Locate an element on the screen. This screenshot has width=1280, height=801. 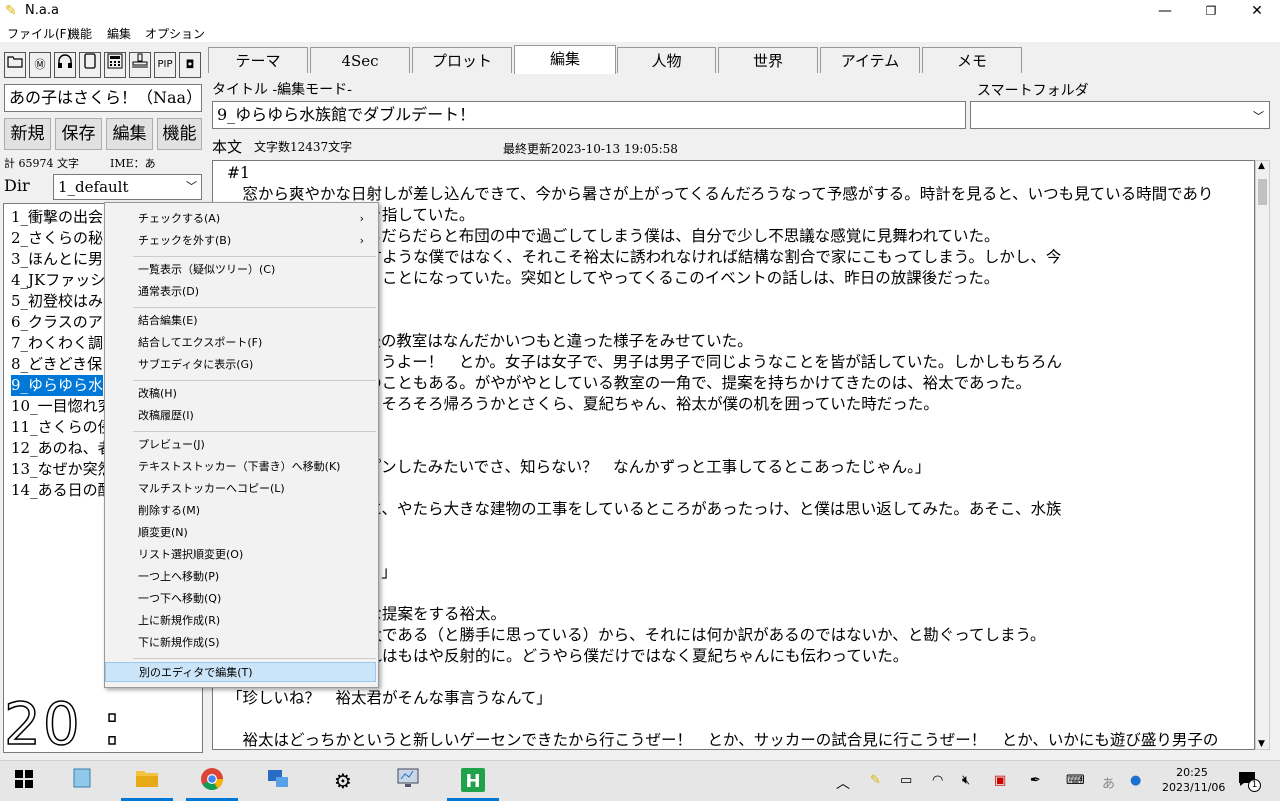
tray-expand-icon: ︿ is located at coordinates (843, 783).